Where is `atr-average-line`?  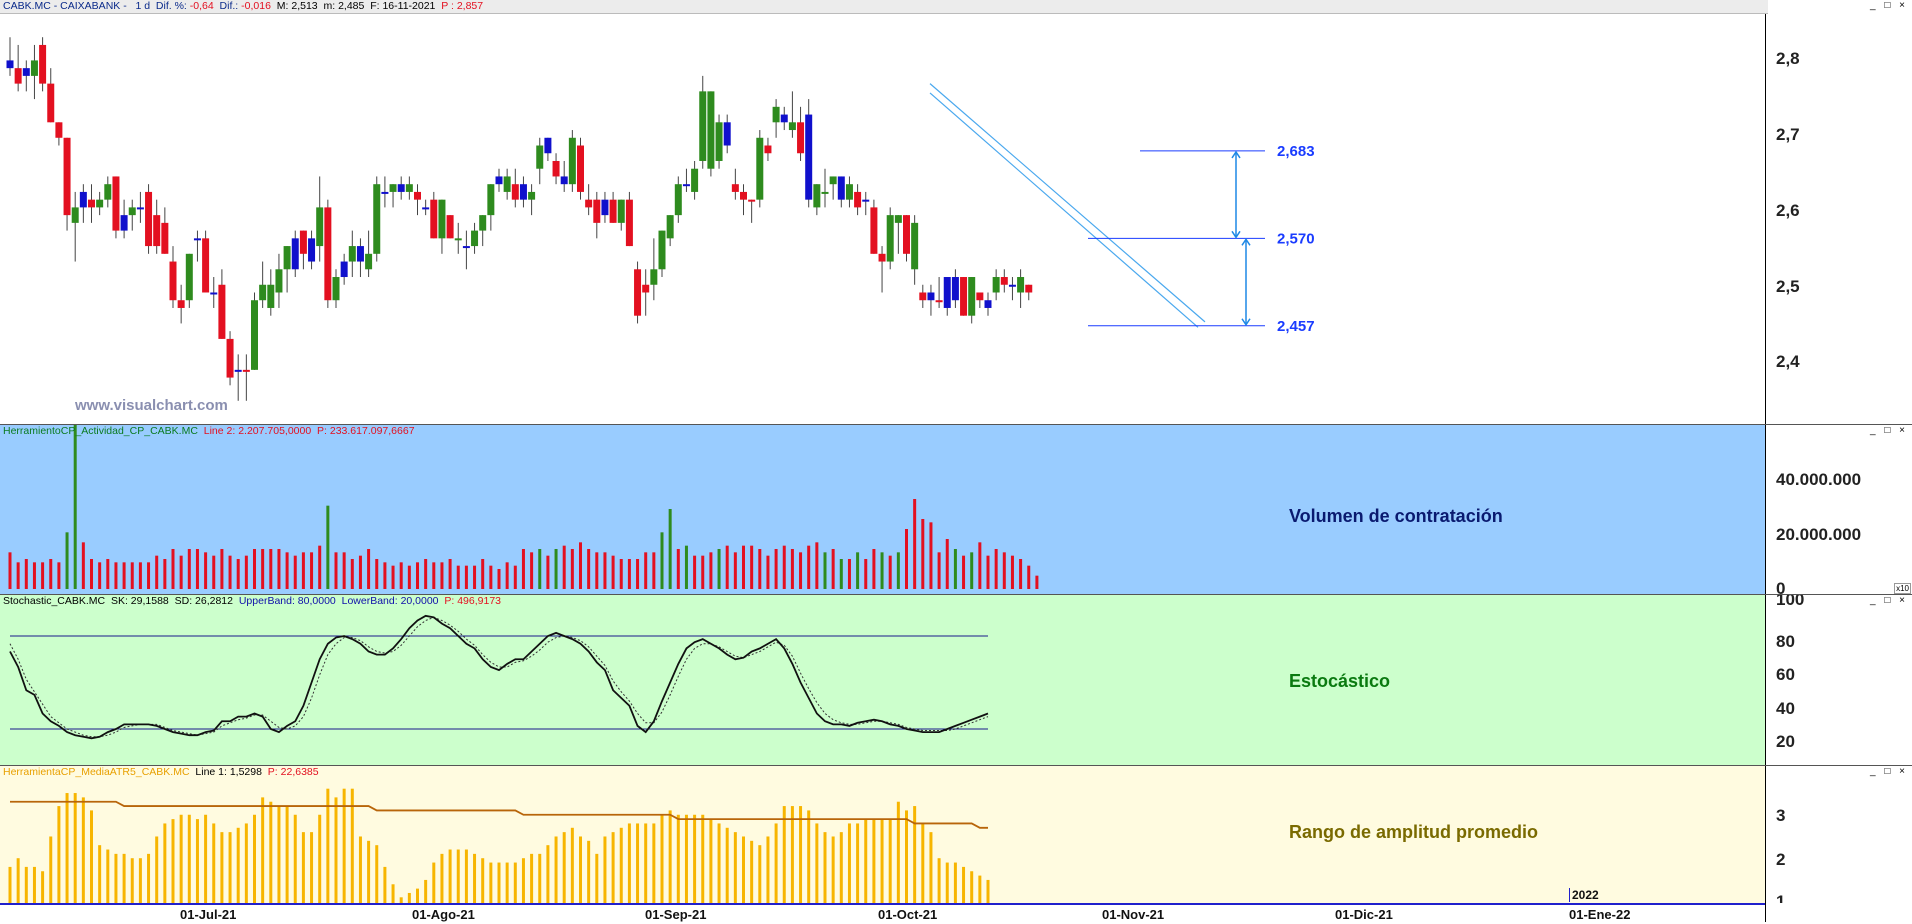 atr-average-line is located at coordinates (499, 814).